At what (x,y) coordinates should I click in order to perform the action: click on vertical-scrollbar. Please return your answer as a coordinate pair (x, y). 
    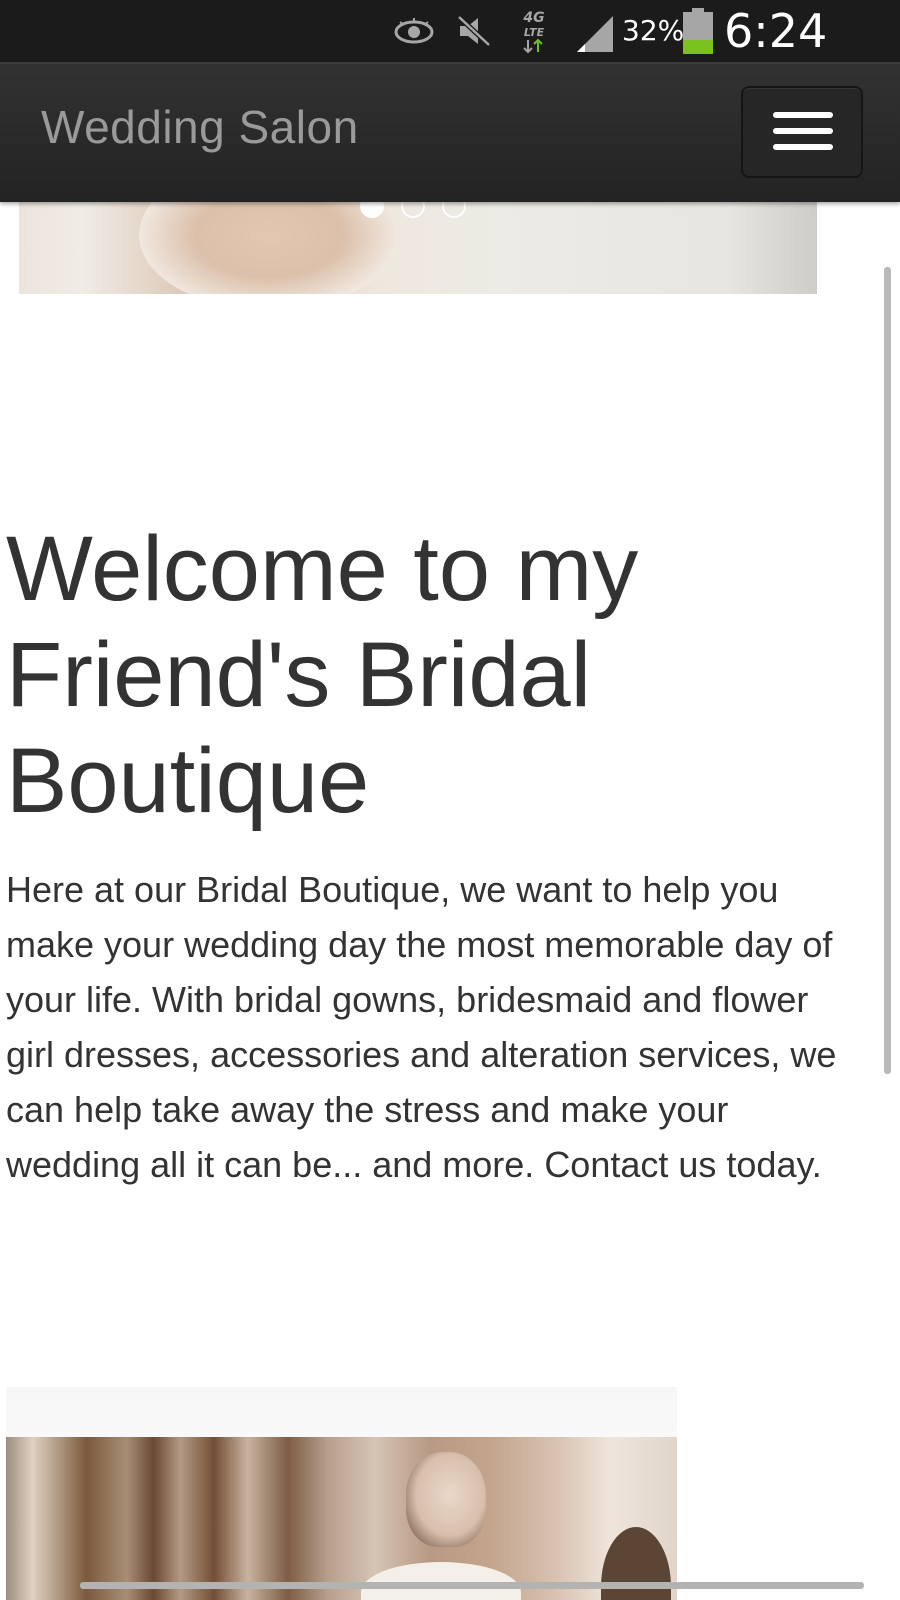
    Looking at the image, I should click on (887, 670).